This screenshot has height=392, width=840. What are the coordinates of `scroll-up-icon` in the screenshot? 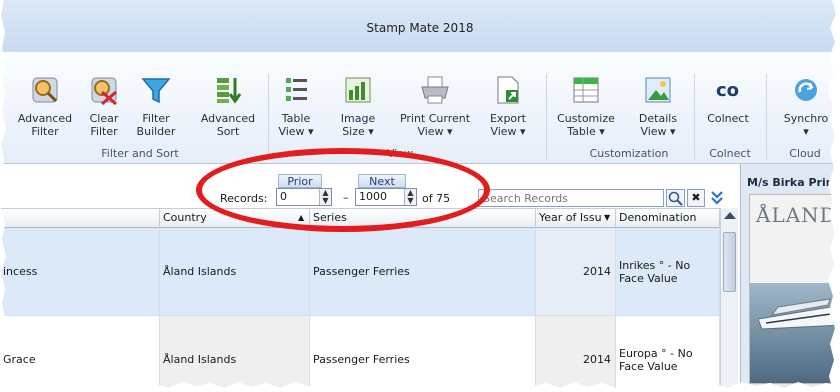 It's located at (730, 215).